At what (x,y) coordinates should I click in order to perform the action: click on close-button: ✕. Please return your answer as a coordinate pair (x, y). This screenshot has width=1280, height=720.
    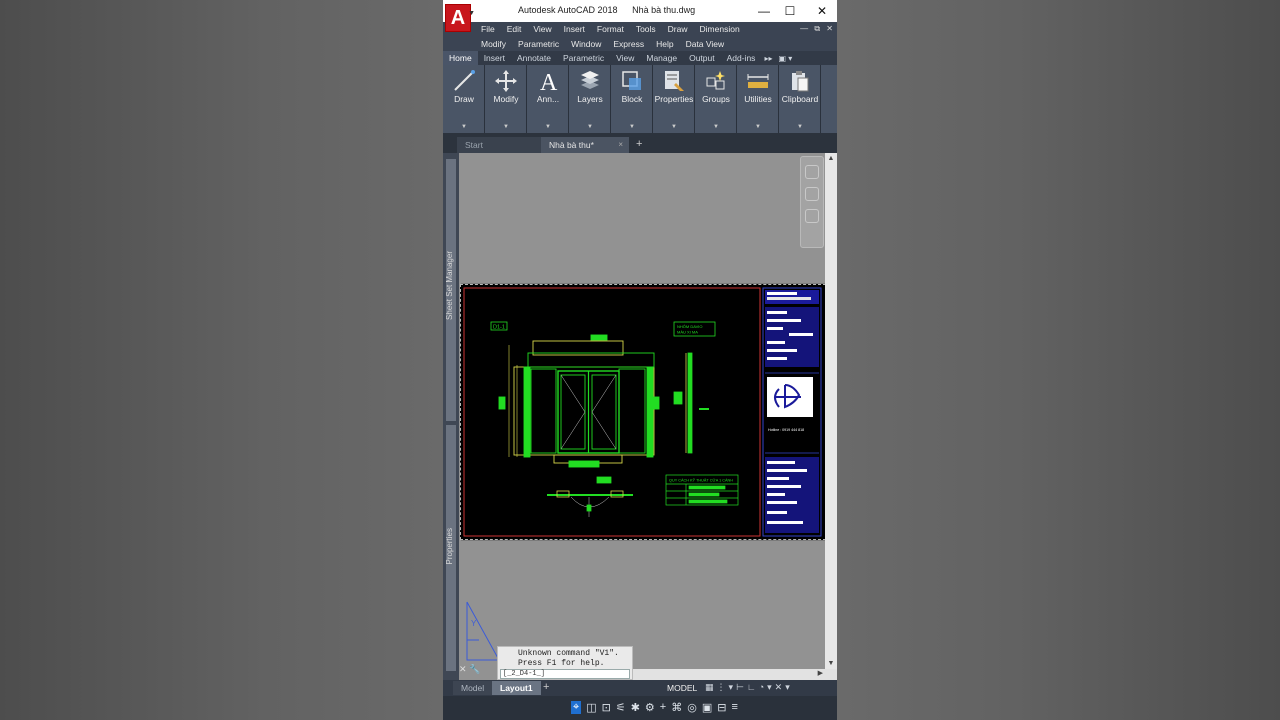
    Looking at the image, I should click on (822, 11).